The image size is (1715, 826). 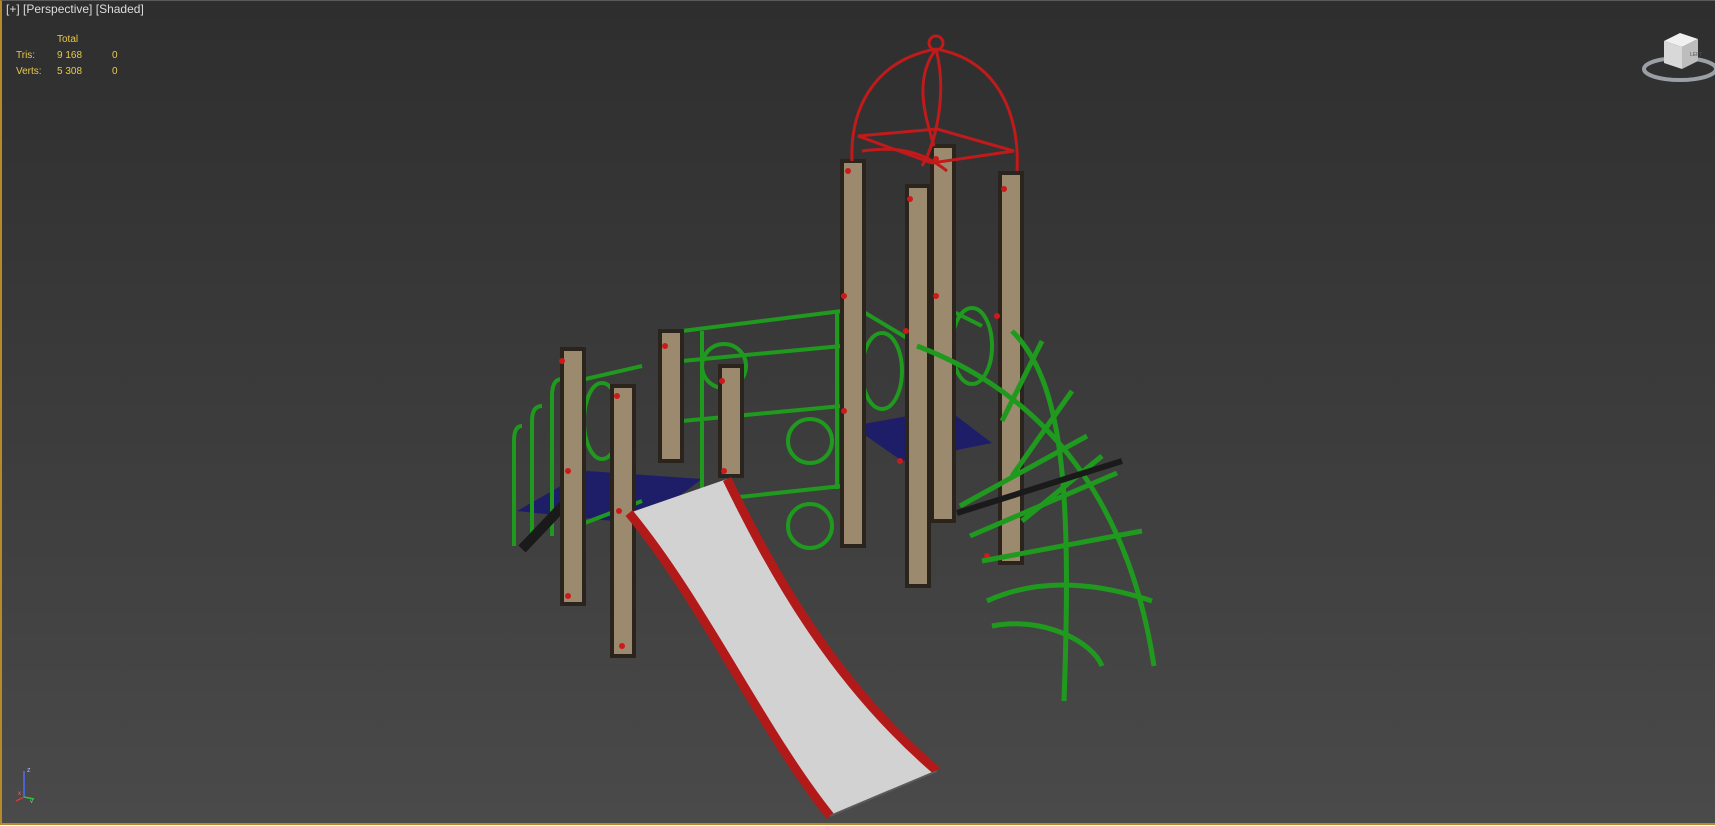 I want to click on viewcube-face-label: LEFT, so click(x=1696, y=55).